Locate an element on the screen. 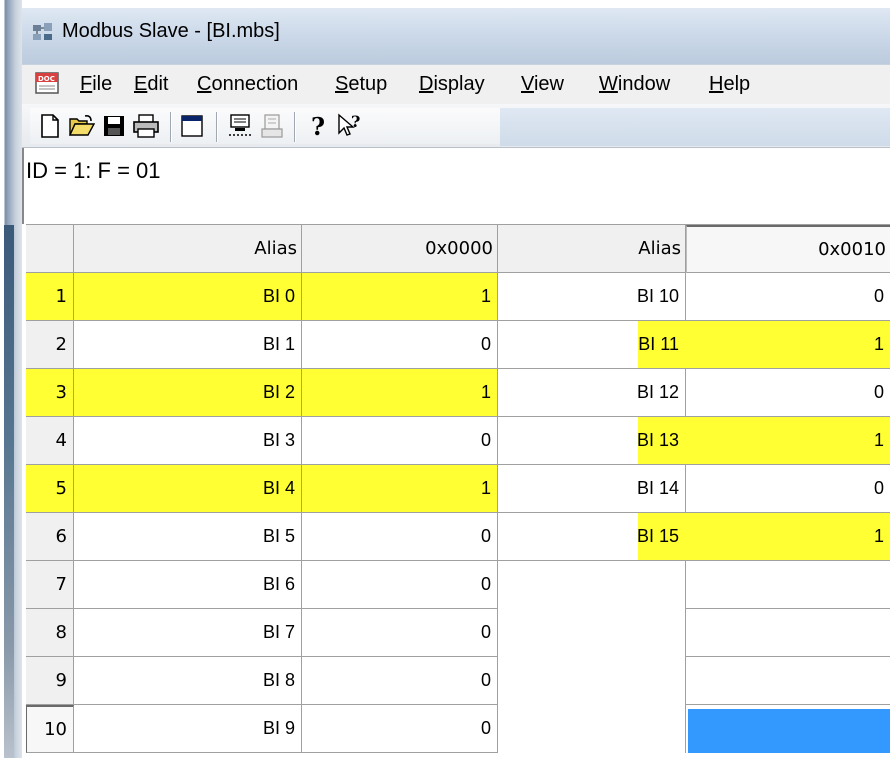  connect-icon is located at coordinates (240, 126).